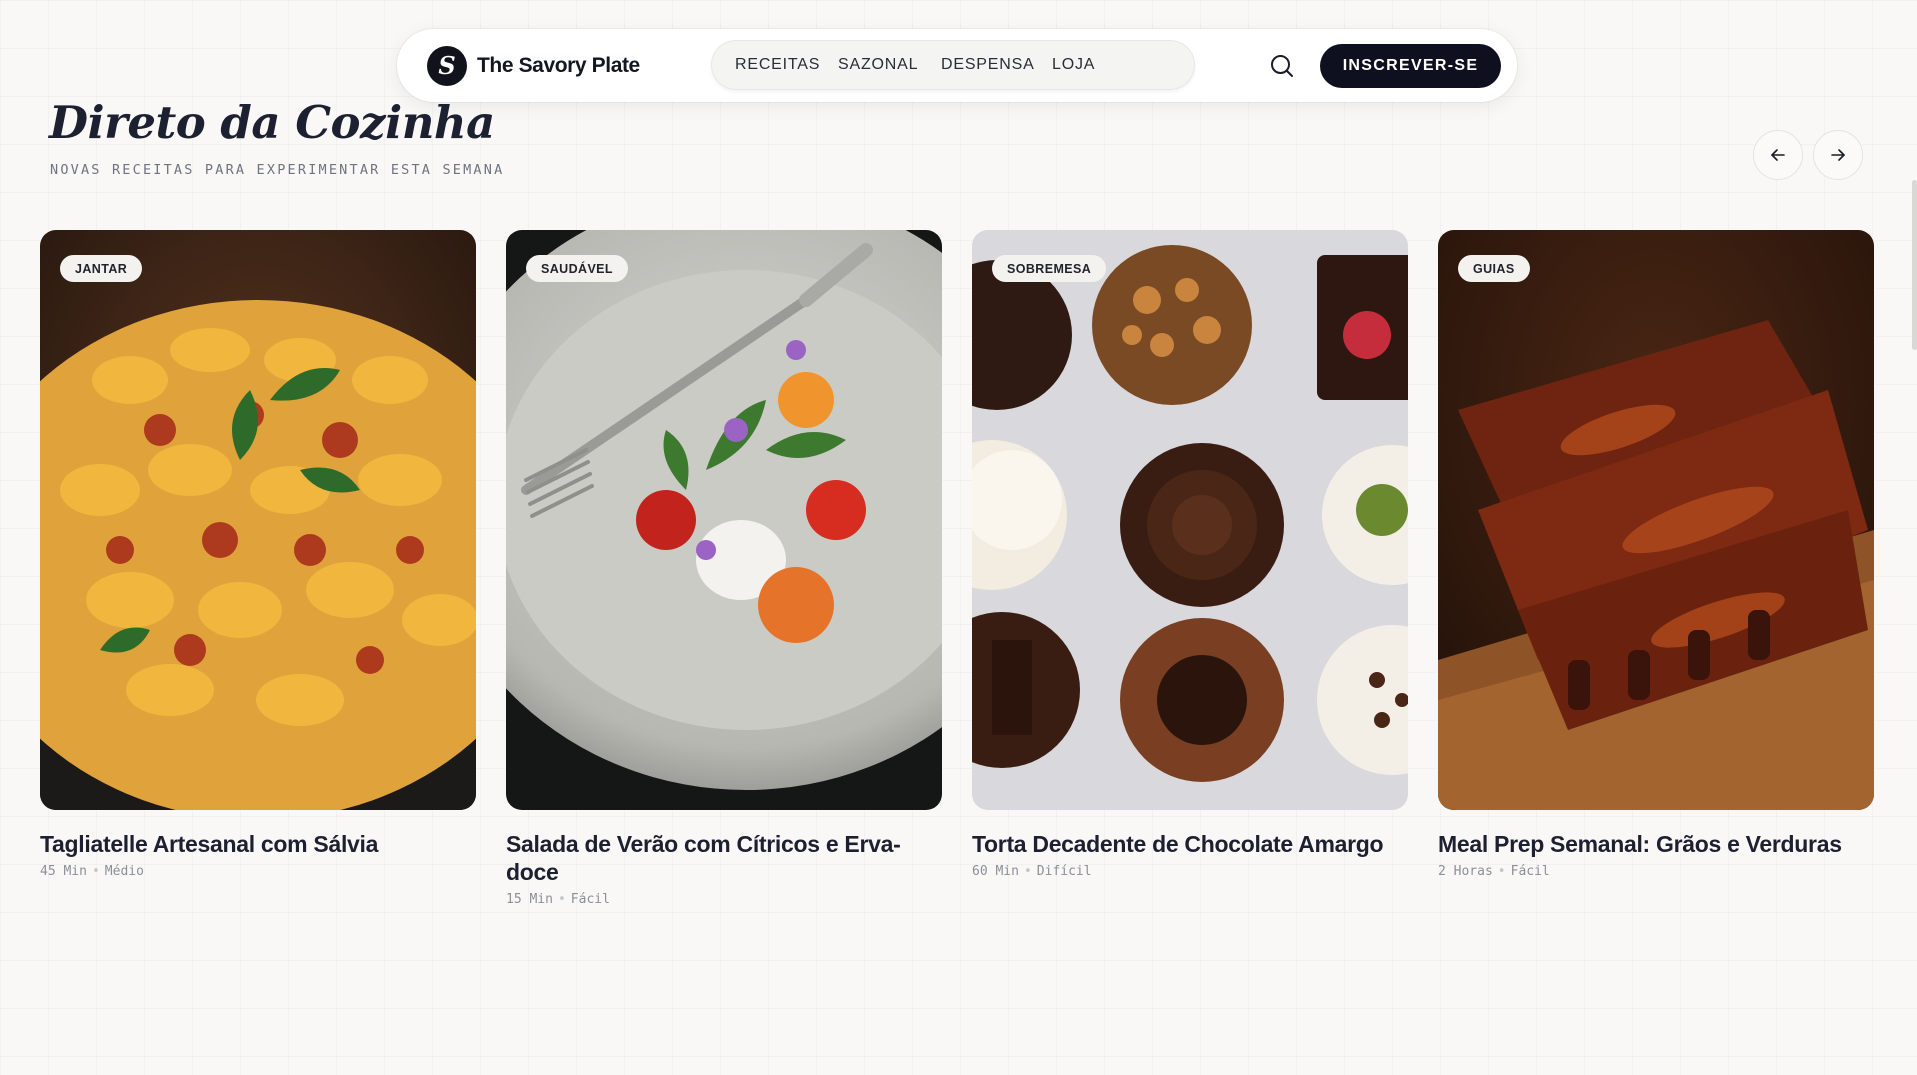 This screenshot has width=1917, height=1075. I want to click on card-time: 2 Horas, so click(1465, 871).